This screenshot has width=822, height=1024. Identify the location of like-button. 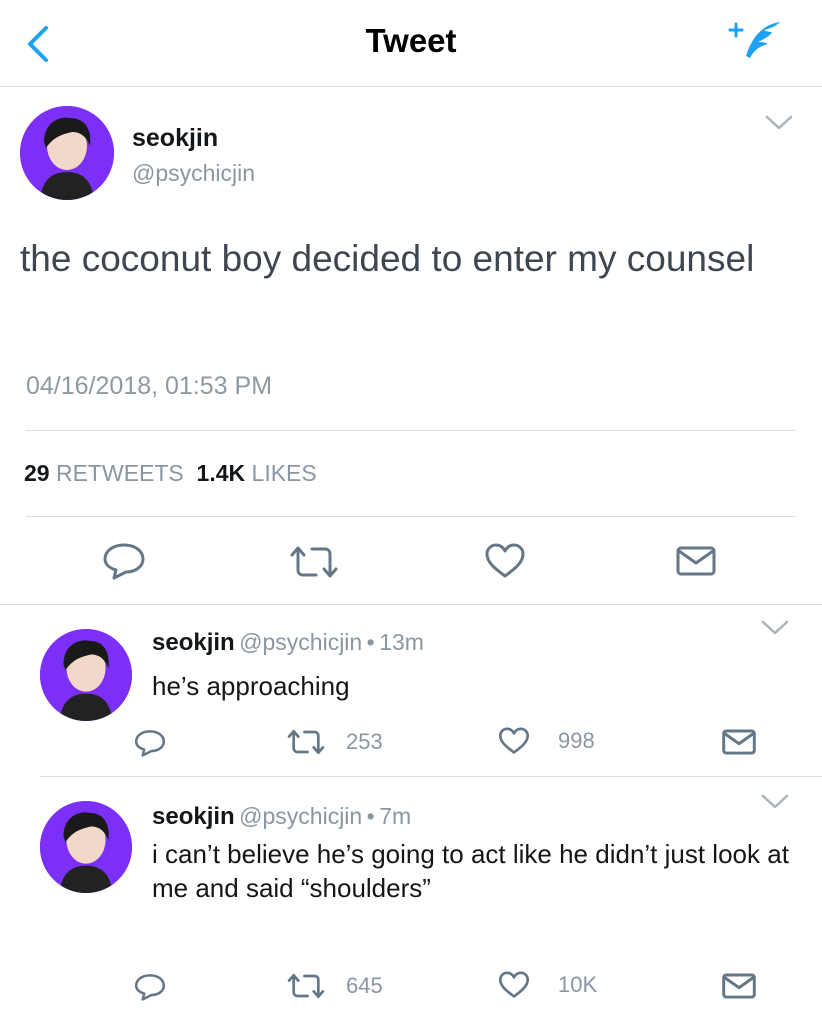
(505, 563).